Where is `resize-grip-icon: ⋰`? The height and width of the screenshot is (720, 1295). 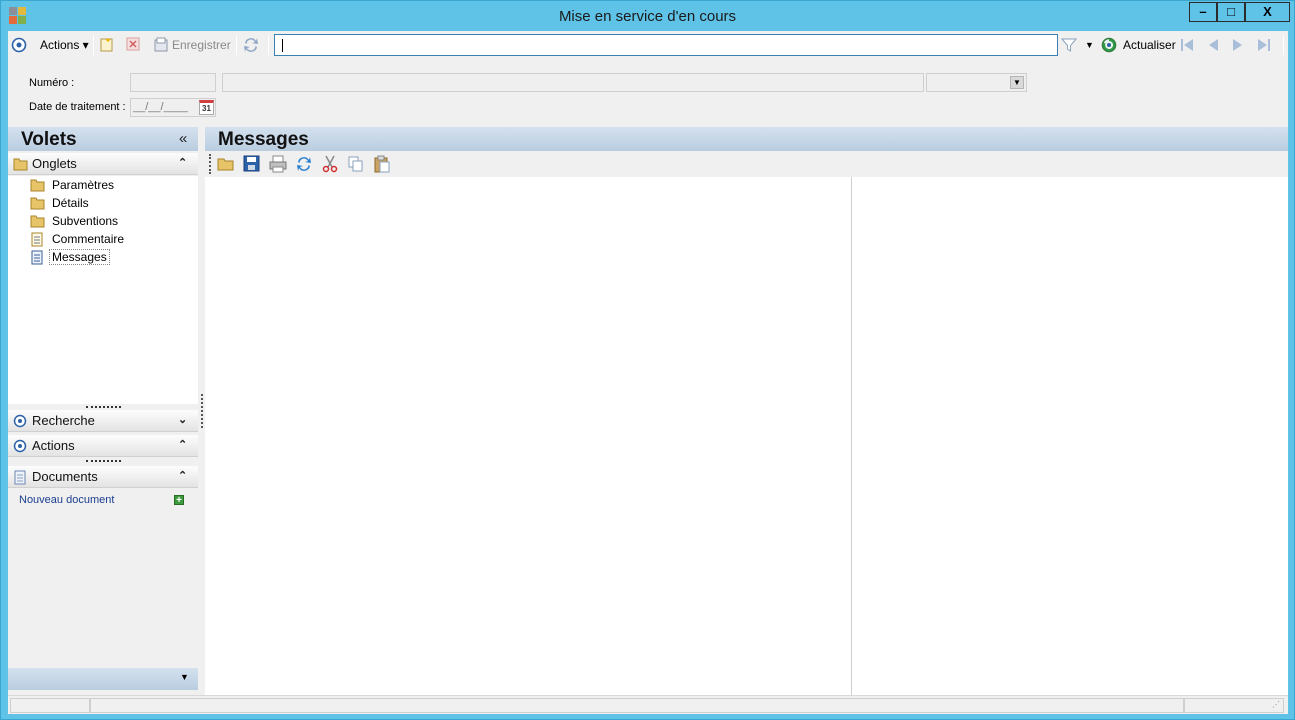
resize-grip-icon: ⋰ is located at coordinates (1276, 704).